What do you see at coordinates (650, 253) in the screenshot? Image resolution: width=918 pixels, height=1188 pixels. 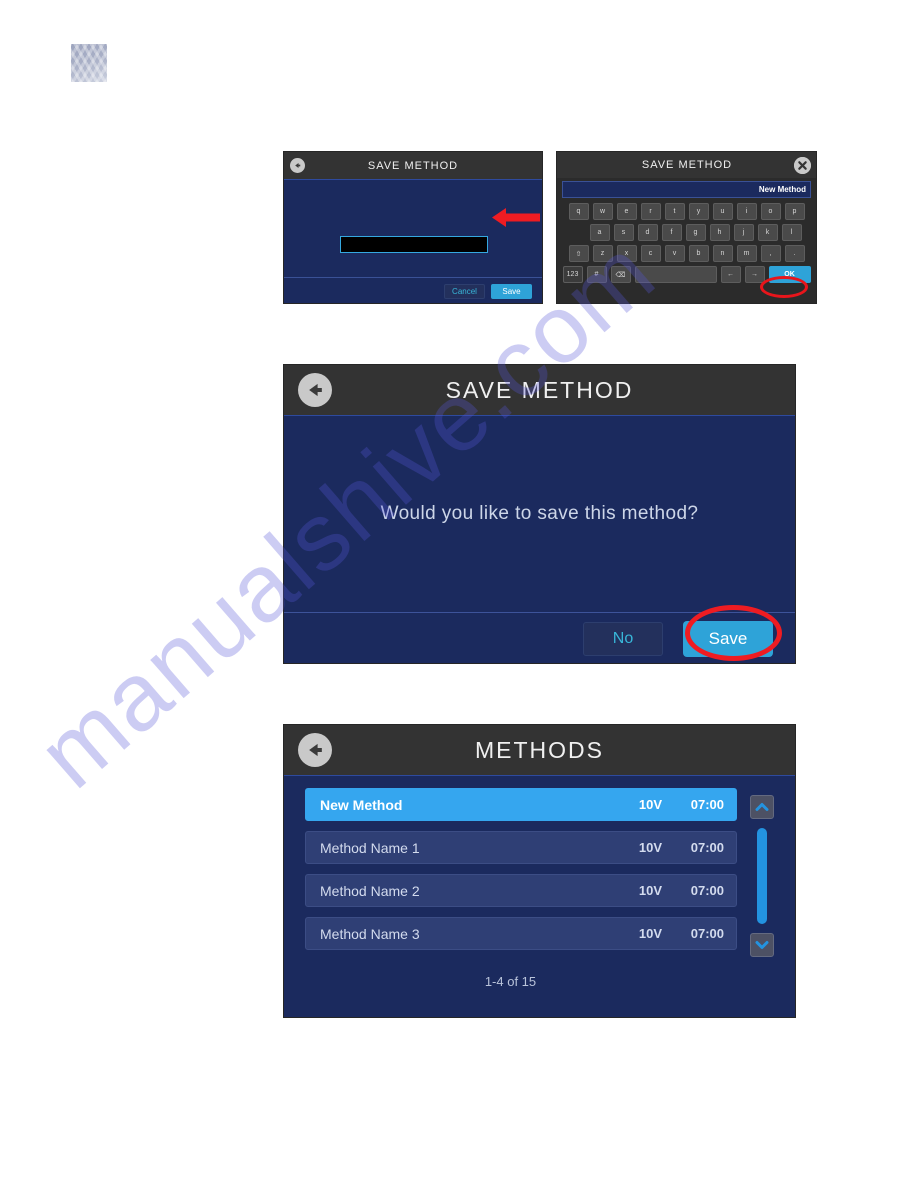 I see `key-c: c` at bounding box center [650, 253].